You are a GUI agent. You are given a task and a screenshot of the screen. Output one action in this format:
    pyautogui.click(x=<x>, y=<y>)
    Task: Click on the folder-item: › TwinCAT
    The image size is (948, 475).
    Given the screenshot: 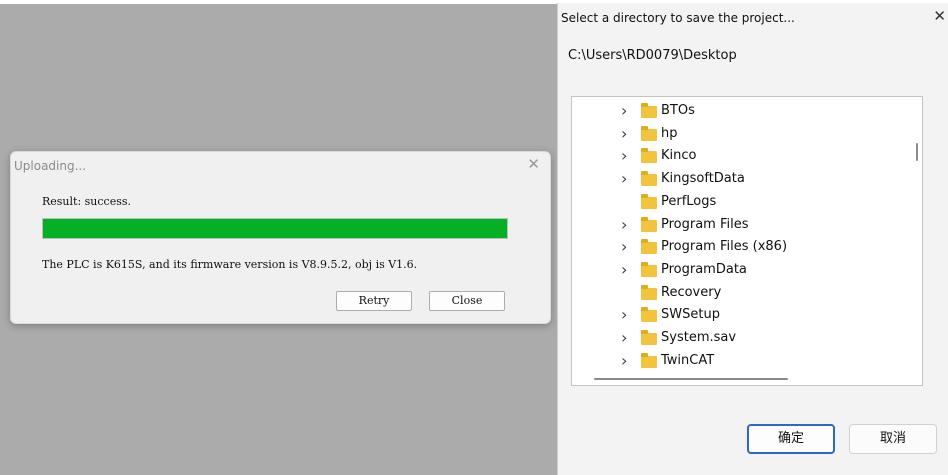 What is the action you would take?
    pyautogui.click(x=742, y=362)
    